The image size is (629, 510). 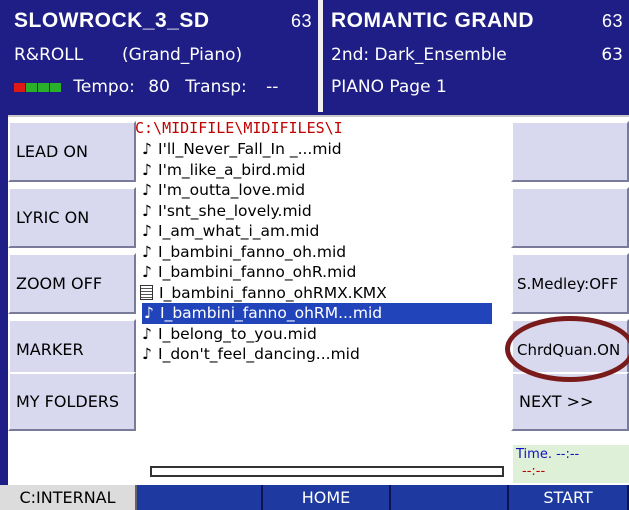 What do you see at coordinates (321, 211) in the screenshot?
I see `file-list-item: ♪ I'snt_she_lovely.mid` at bounding box center [321, 211].